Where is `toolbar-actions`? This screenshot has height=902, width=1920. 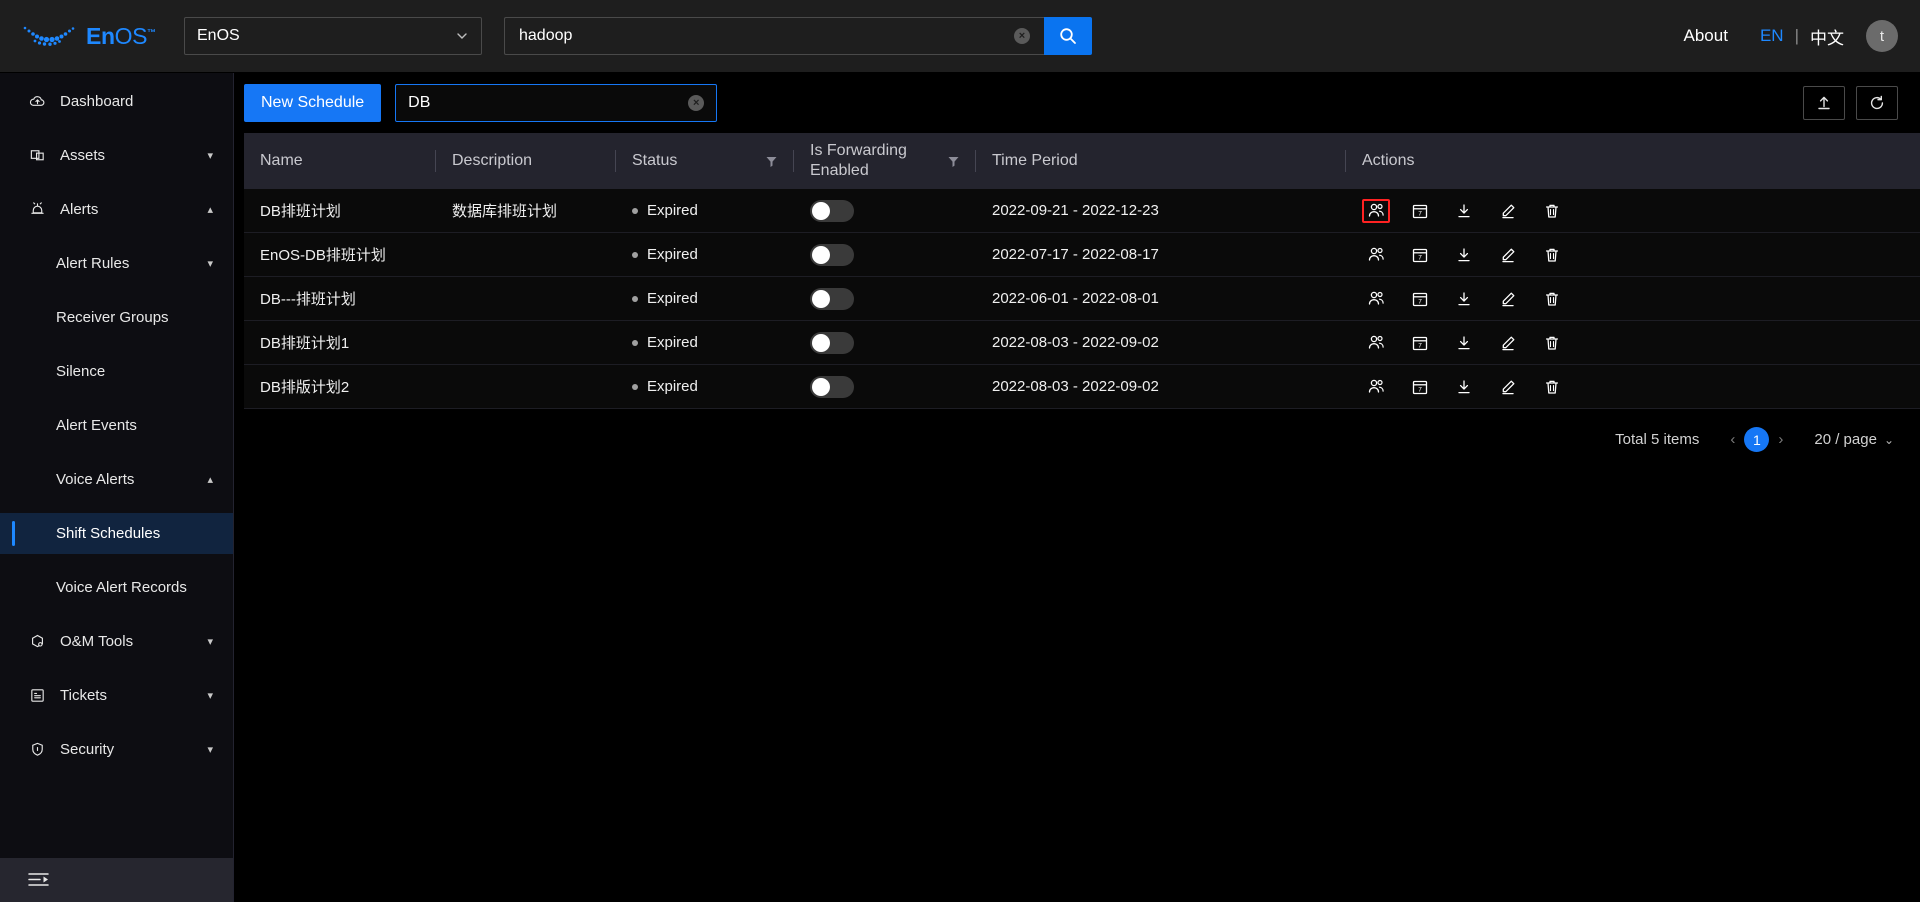
toolbar-actions is located at coordinates (1850, 103).